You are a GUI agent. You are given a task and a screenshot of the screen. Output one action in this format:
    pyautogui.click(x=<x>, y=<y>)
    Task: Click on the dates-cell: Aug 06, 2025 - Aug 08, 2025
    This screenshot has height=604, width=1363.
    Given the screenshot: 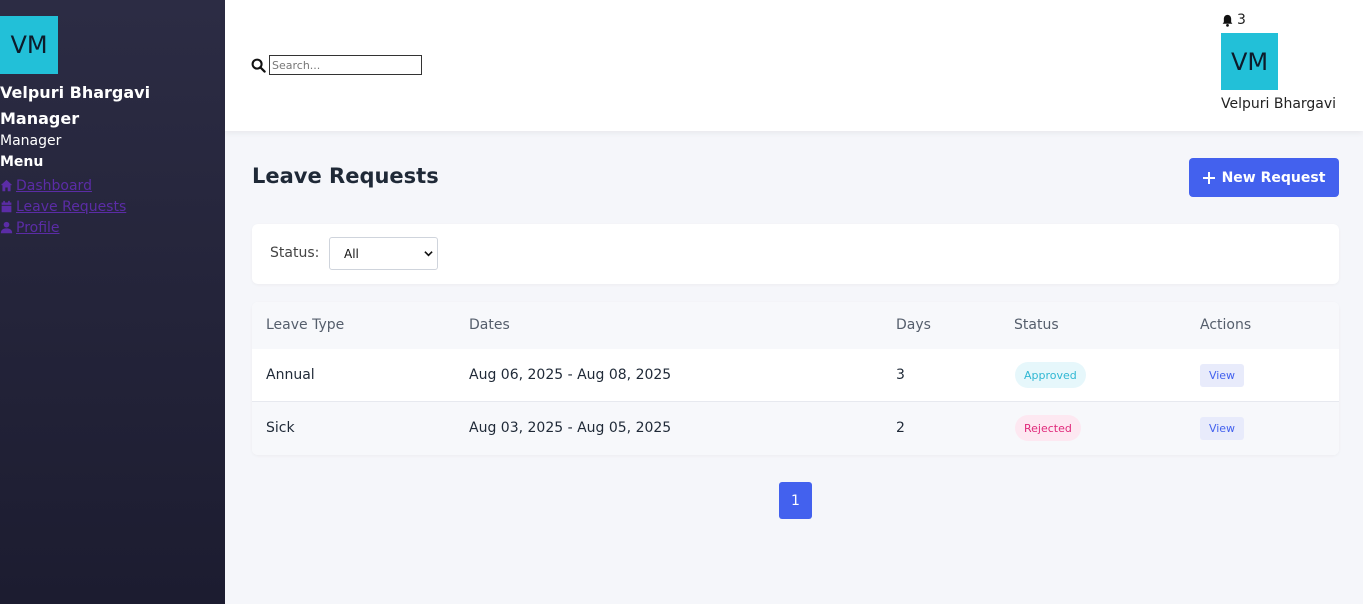 What is the action you would take?
    pyautogui.click(x=570, y=375)
    